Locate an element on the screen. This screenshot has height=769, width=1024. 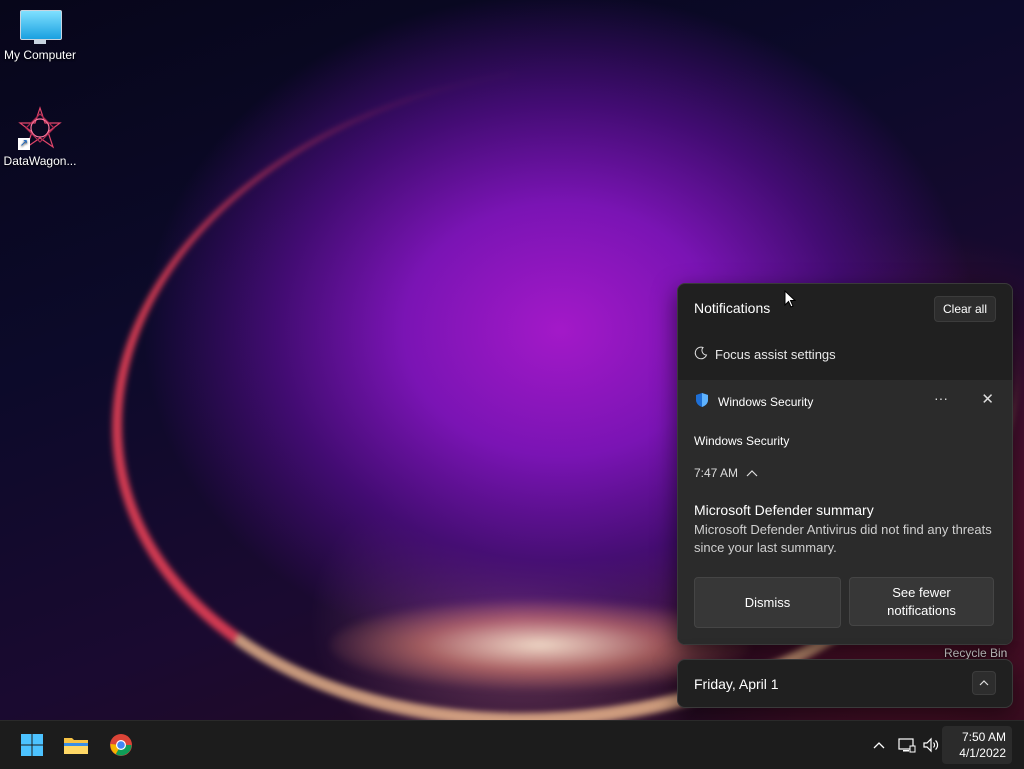
network-icon is located at coordinates (907, 745).